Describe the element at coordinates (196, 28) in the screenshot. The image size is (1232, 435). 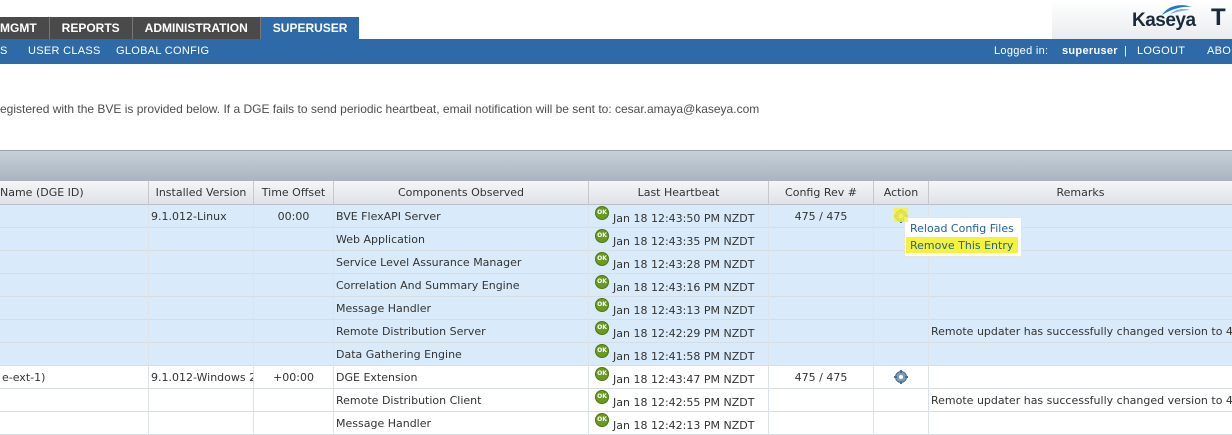
I see `tab-administration: ADMINISTRATION` at that location.